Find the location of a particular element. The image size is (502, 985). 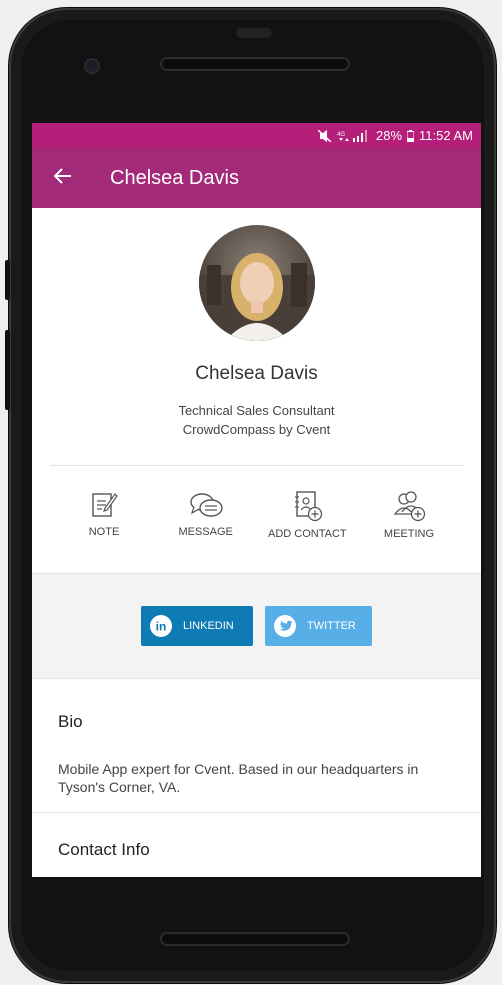

arrow-left-icon is located at coordinates (62, 178).